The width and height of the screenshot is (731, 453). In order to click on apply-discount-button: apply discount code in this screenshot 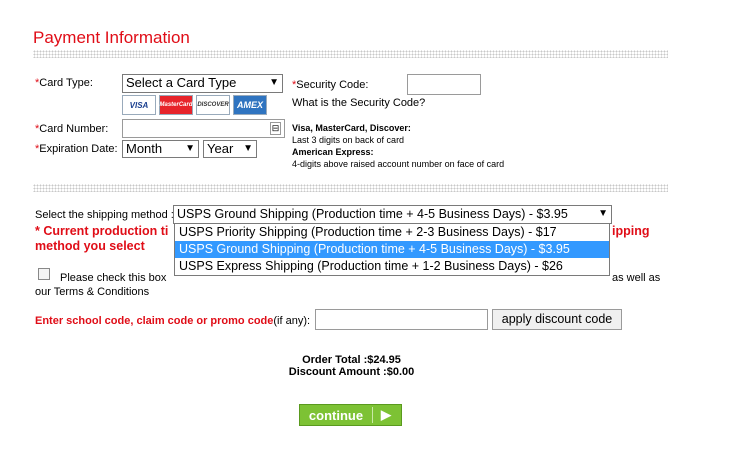, I will do `click(557, 319)`.